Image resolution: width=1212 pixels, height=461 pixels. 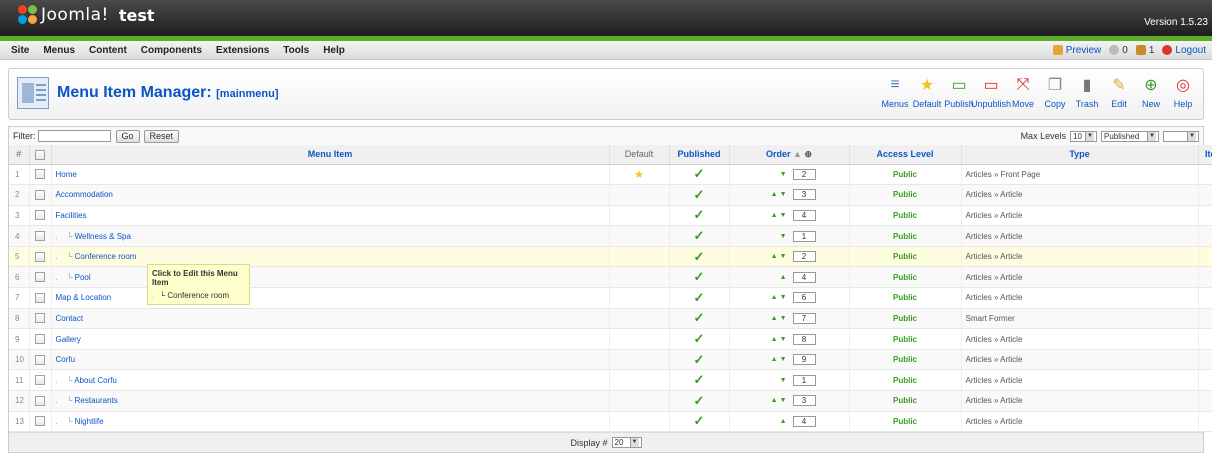 I want to click on menubar-menus: Menus, so click(x=59, y=50).